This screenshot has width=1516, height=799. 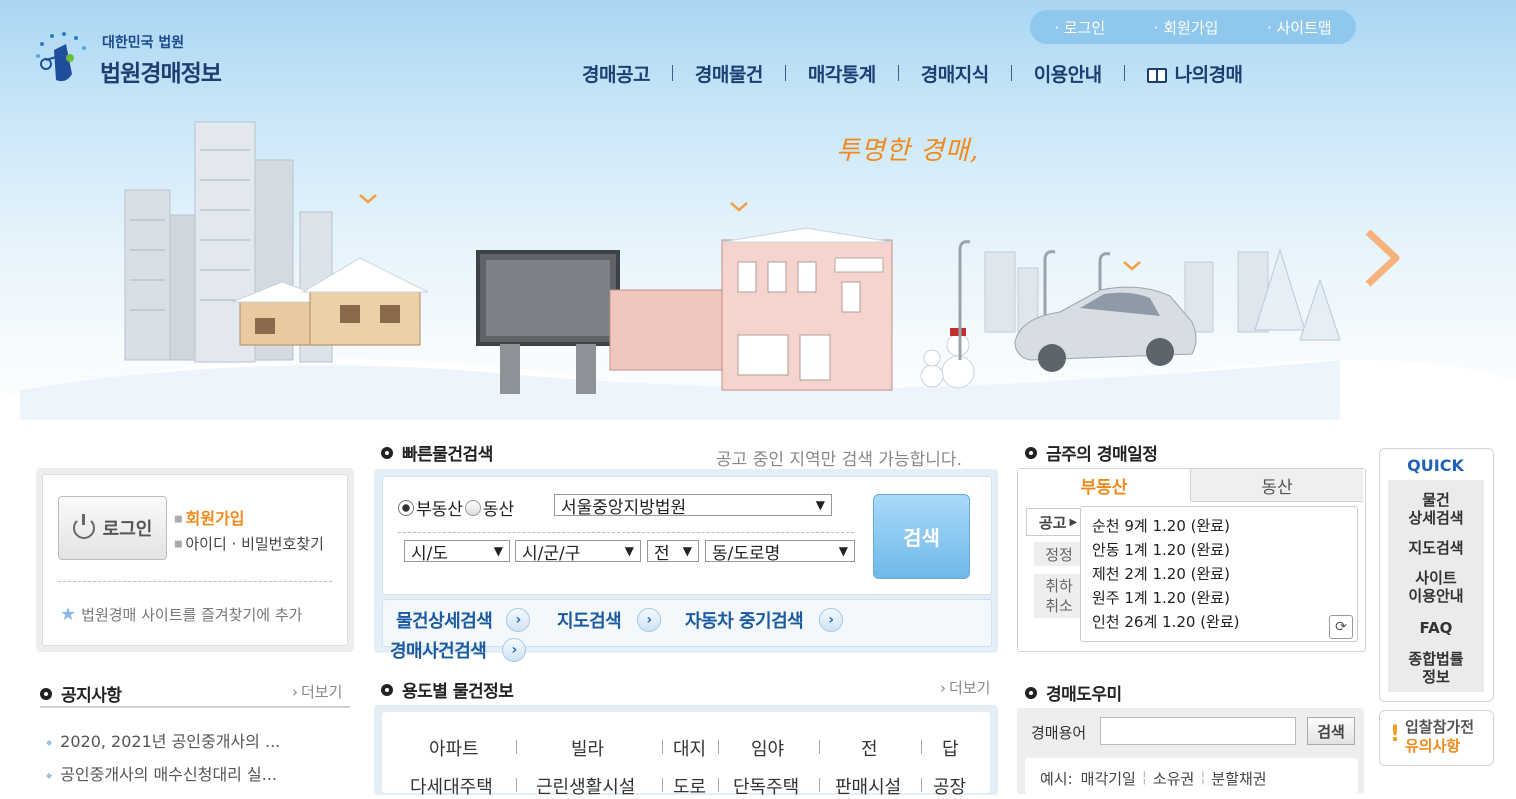 I want to click on refresh-icon: ⟳, so click(x=1341, y=627).